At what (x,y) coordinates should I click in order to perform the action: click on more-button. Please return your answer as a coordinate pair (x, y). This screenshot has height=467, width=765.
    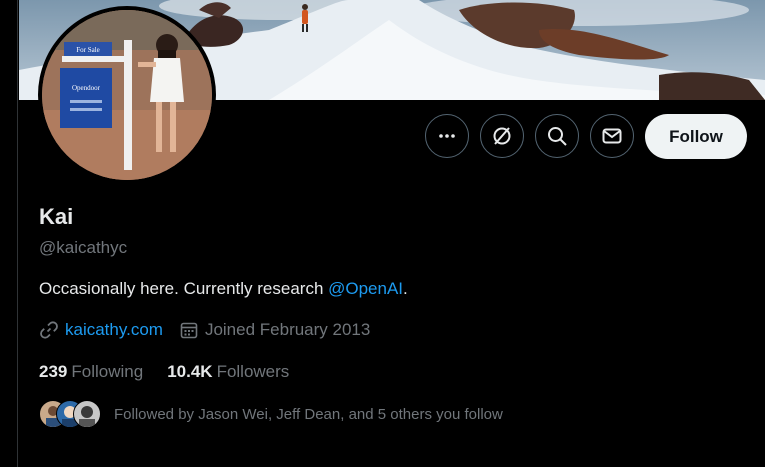
    Looking at the image, I should click on (447, 136).